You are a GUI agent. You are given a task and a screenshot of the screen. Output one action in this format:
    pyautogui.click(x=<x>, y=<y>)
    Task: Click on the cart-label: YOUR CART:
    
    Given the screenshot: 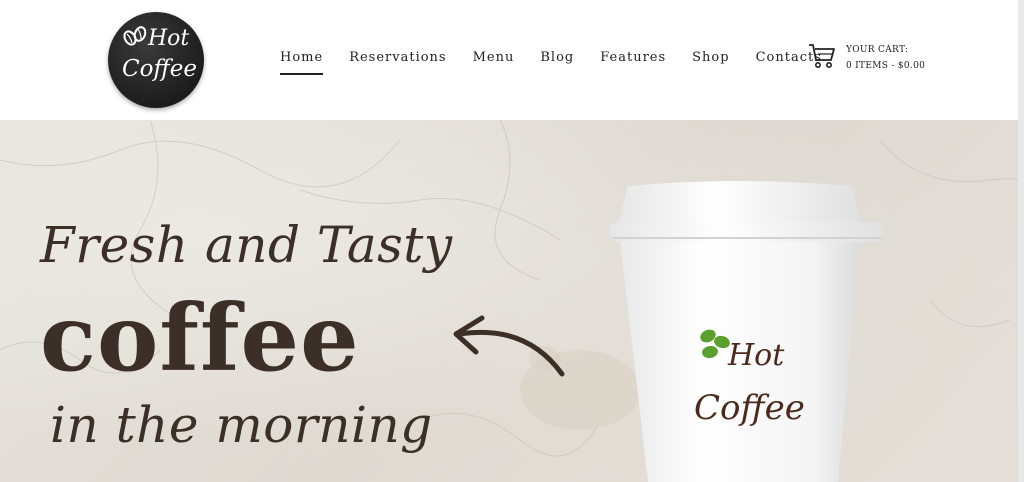 What is the action you would take?
    pyautogui.click(x=877, y=50)
    